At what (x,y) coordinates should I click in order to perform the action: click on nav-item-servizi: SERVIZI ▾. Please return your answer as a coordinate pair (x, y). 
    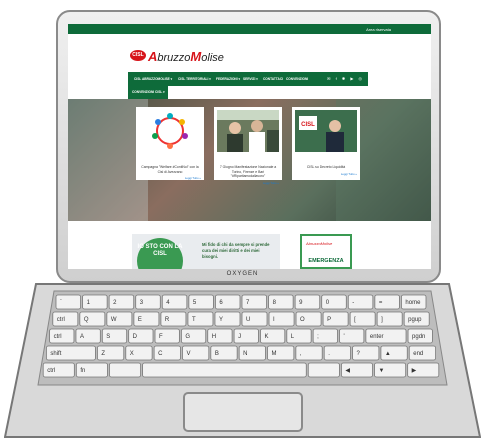
    Looking at the image, I should click on (250, 79).